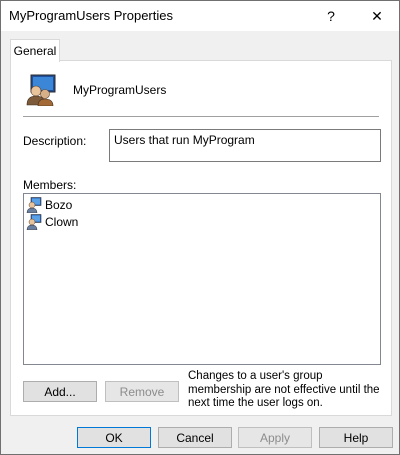 The image size is (400, 455). I want to click on remove-member-button: Remove, so click(142, 391).